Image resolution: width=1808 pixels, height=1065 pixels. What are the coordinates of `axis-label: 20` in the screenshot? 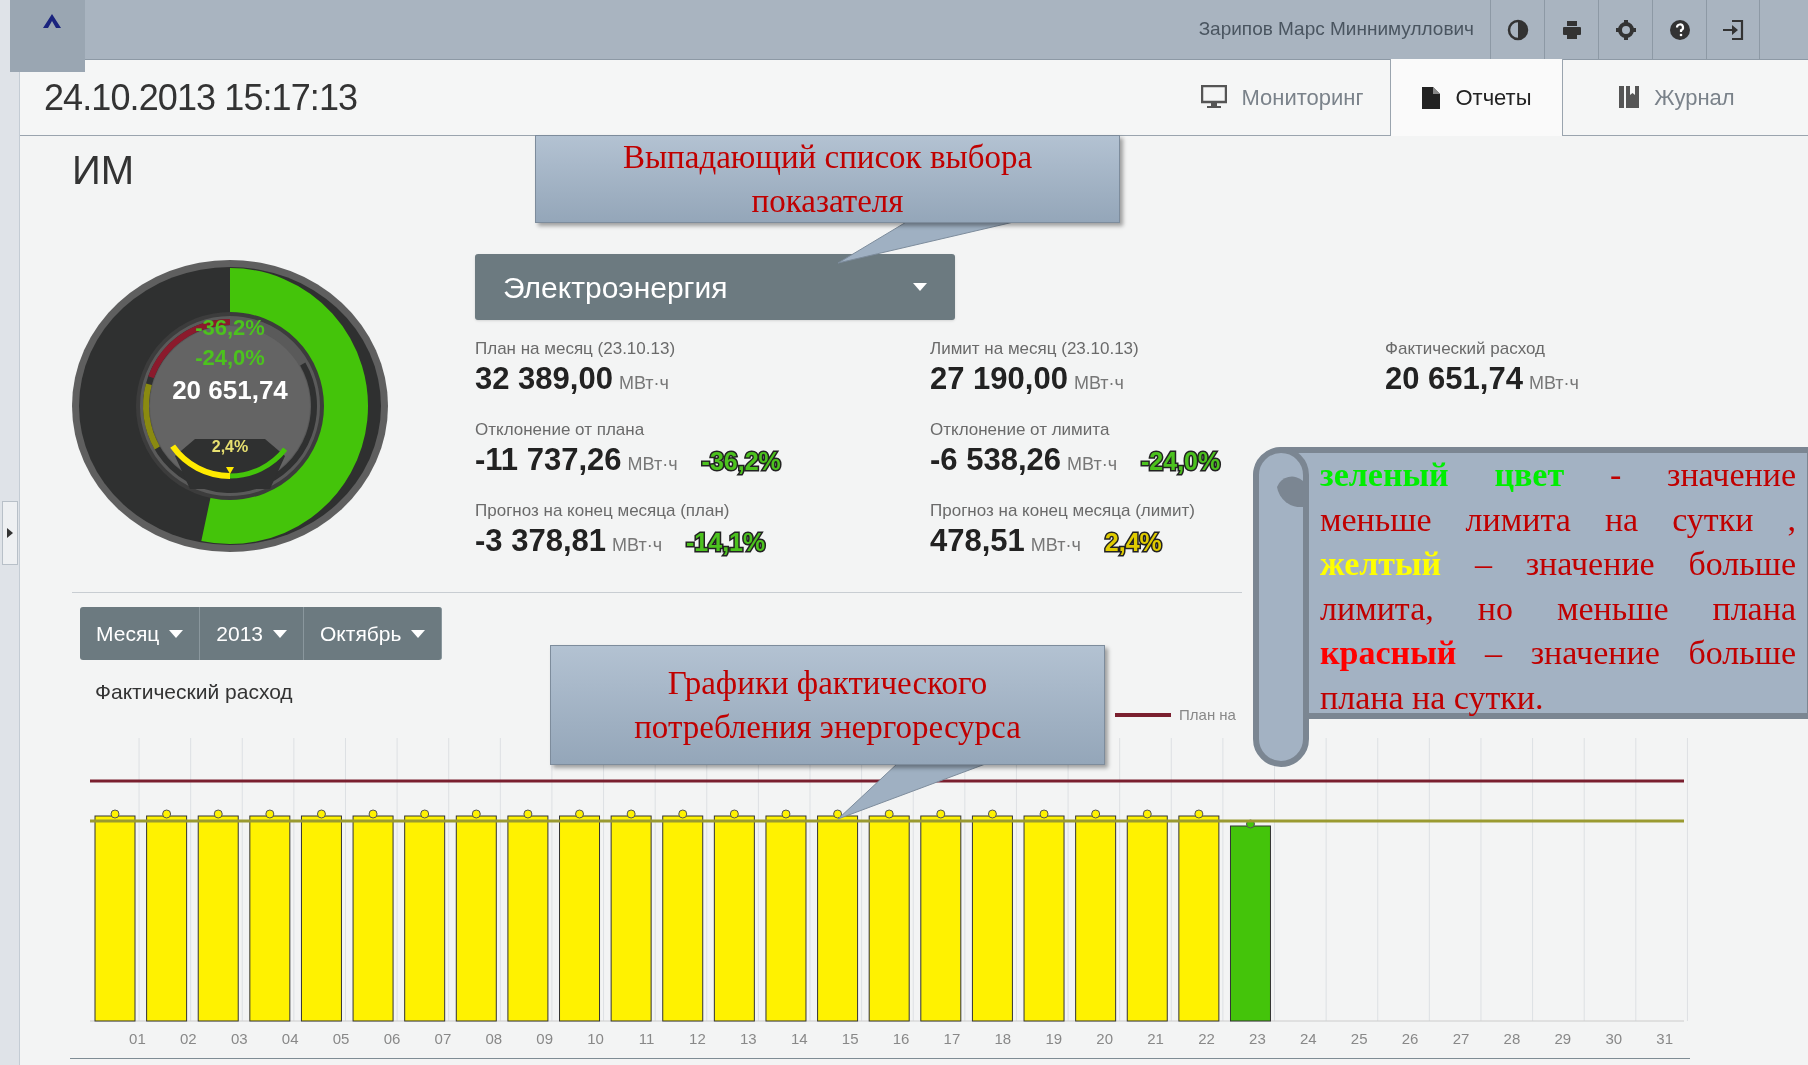 It's located at (1104, 1038).